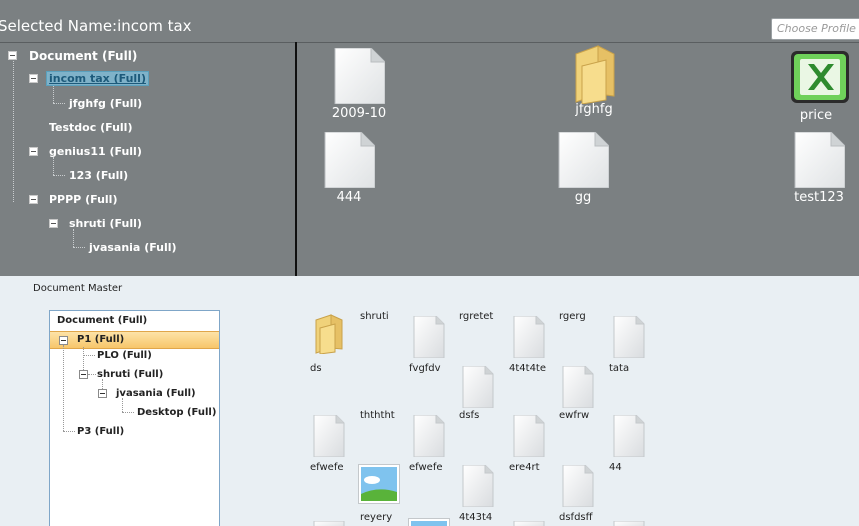 The width and height of the screenshot is (859, 526). I want to click on file-name: test123, so click(819, 197).